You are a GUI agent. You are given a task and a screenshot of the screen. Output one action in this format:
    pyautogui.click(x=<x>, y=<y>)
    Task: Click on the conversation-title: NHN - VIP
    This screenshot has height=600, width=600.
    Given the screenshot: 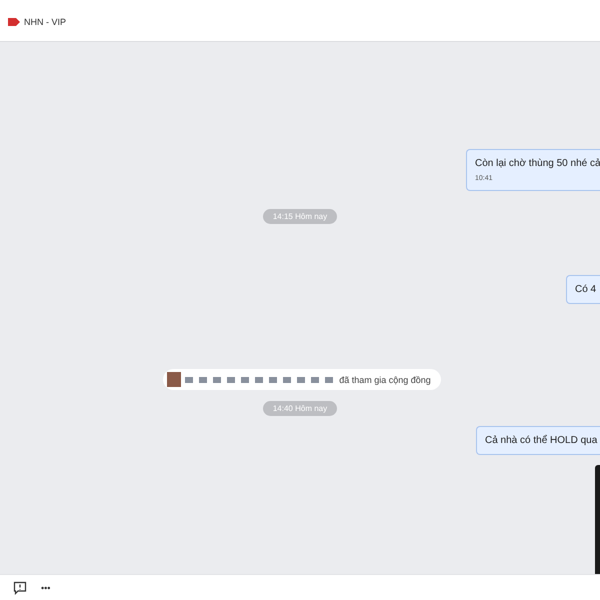 What is the action you would take?
    pyautogui.click(x=45, y=21)
    